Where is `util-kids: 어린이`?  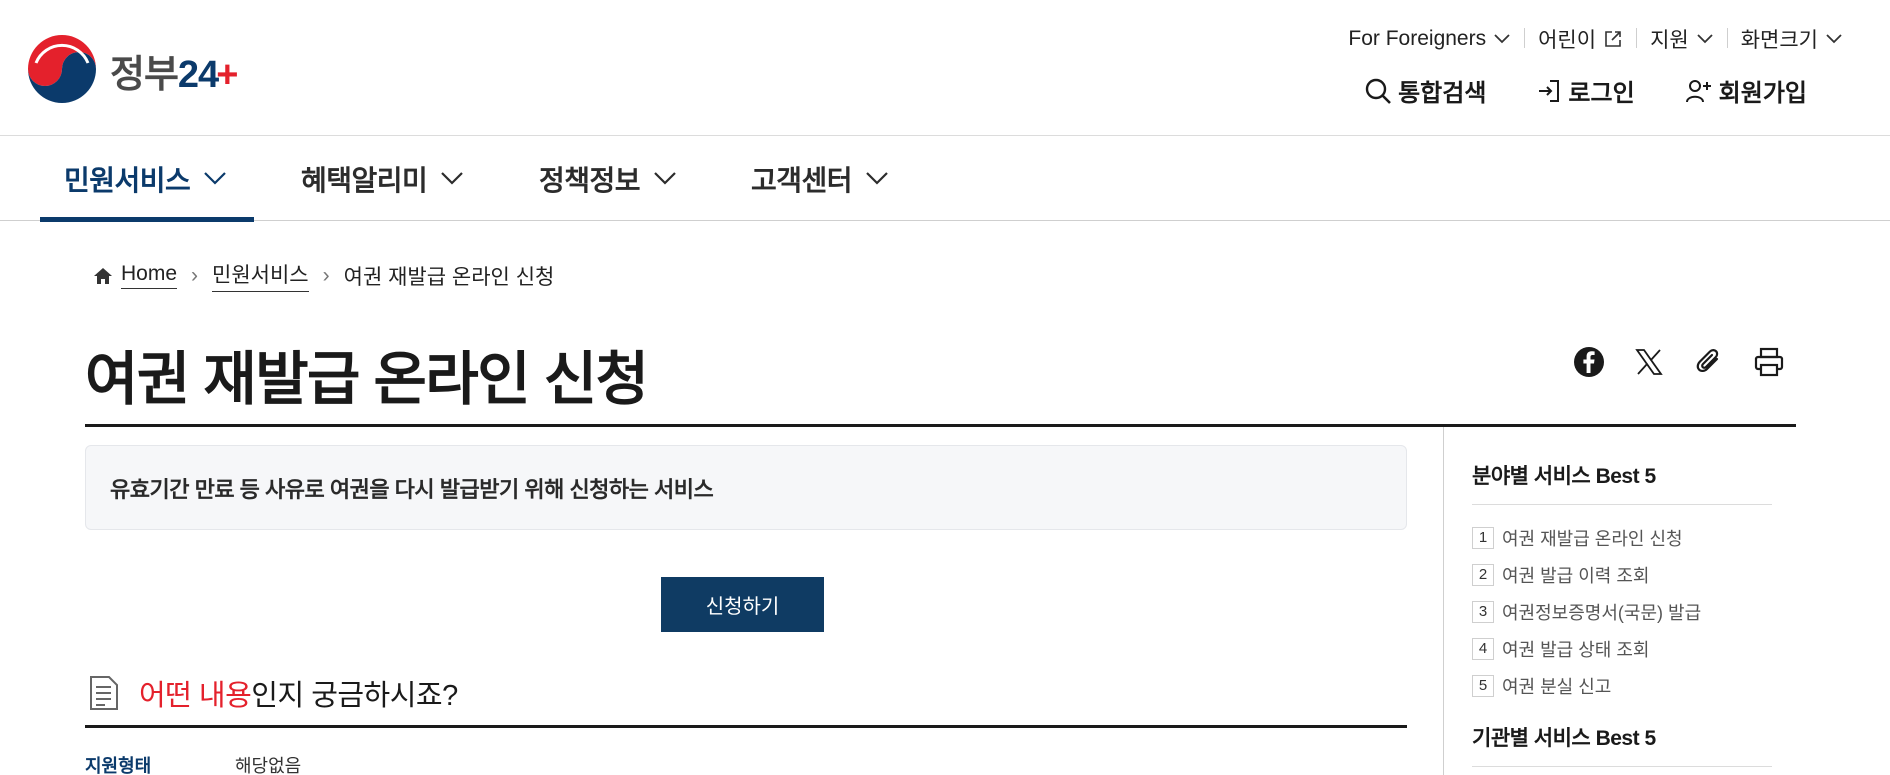 util-kids: 어린이 is located at coordinates (1580, 39).